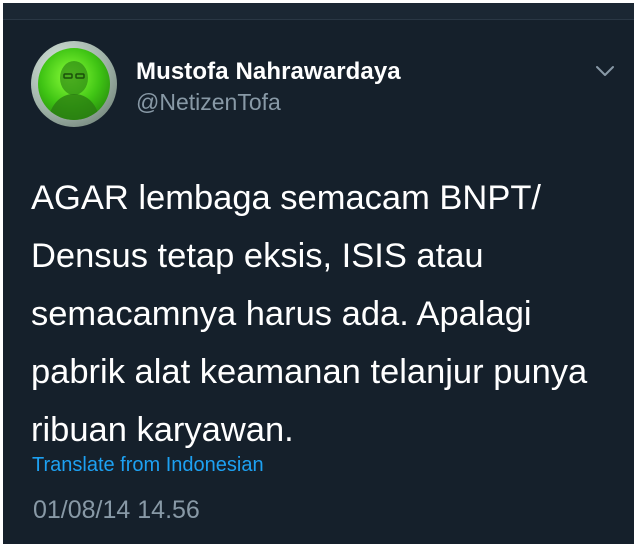 This screenshot has height=549, width=640. Describe the element at coordinates (116, 510) in the screenshot. I see `tweet-timestamp: 01/08/14 14.56` at that location.